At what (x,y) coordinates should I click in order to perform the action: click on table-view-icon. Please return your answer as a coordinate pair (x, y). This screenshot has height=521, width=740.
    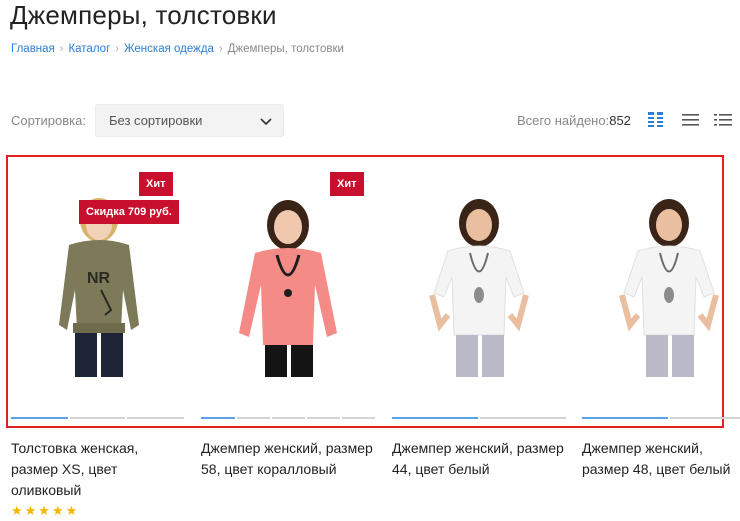
    Looking at the image, I should click on (723, 120).